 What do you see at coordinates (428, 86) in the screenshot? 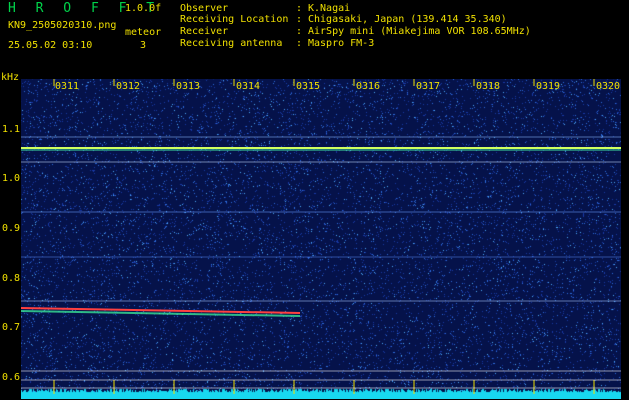
I see `time-label-0317: 0317` at bounding box center [428, 86].